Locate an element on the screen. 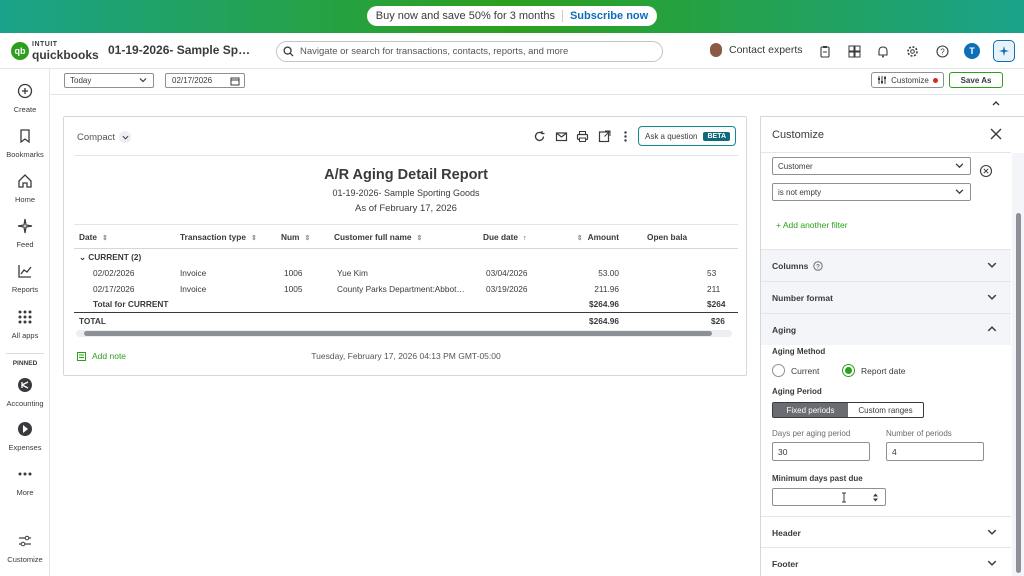 This screenshot has width=1024, height=576. days-per-period-input: 30 is located at coordinates (821, 451).